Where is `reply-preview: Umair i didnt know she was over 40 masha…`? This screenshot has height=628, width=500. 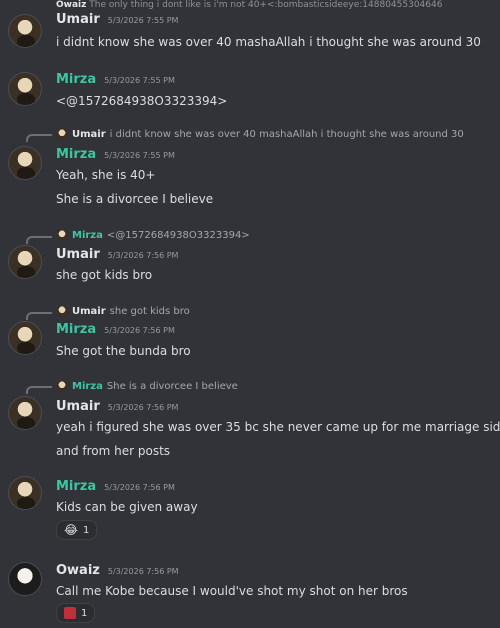
reply-preview: Umair i didnt know she was over 40 masha… is located at coordinates (260, 134).